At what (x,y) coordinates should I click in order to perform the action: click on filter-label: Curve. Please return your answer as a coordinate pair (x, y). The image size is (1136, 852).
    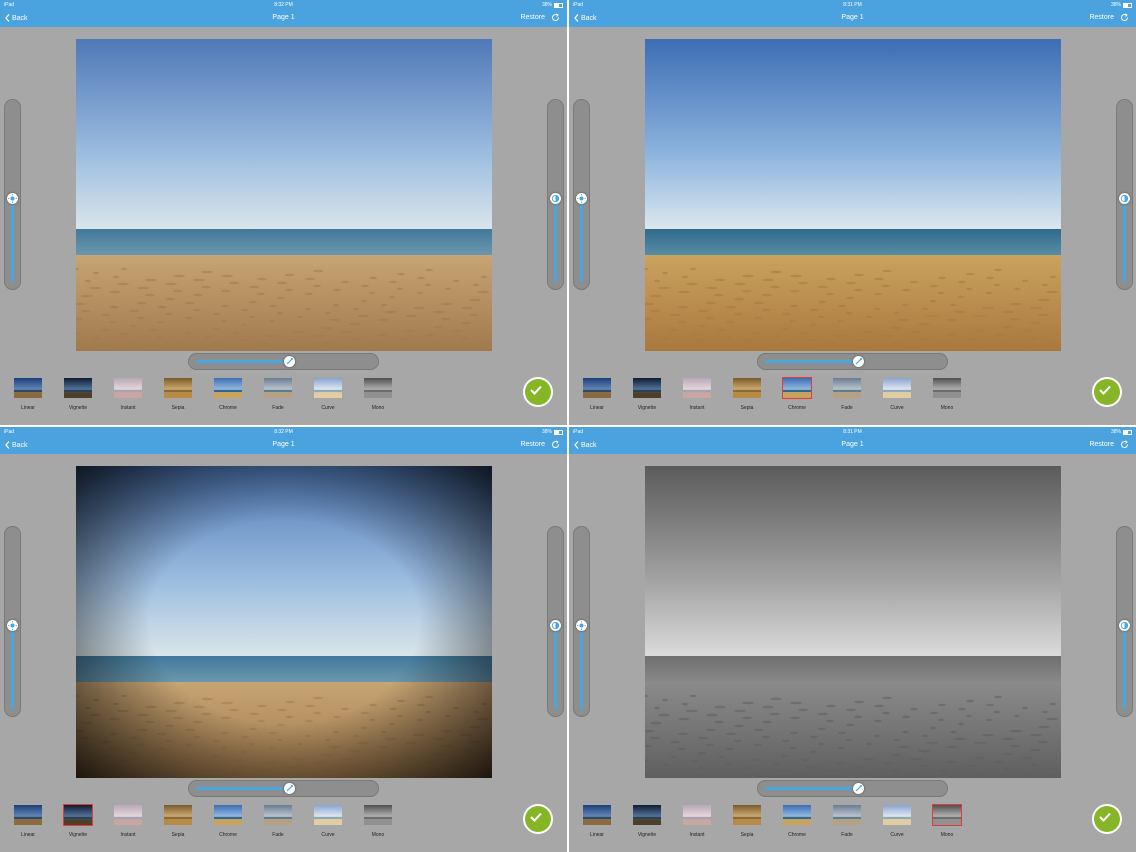
    Looking at the image, I should click on (328, 835).